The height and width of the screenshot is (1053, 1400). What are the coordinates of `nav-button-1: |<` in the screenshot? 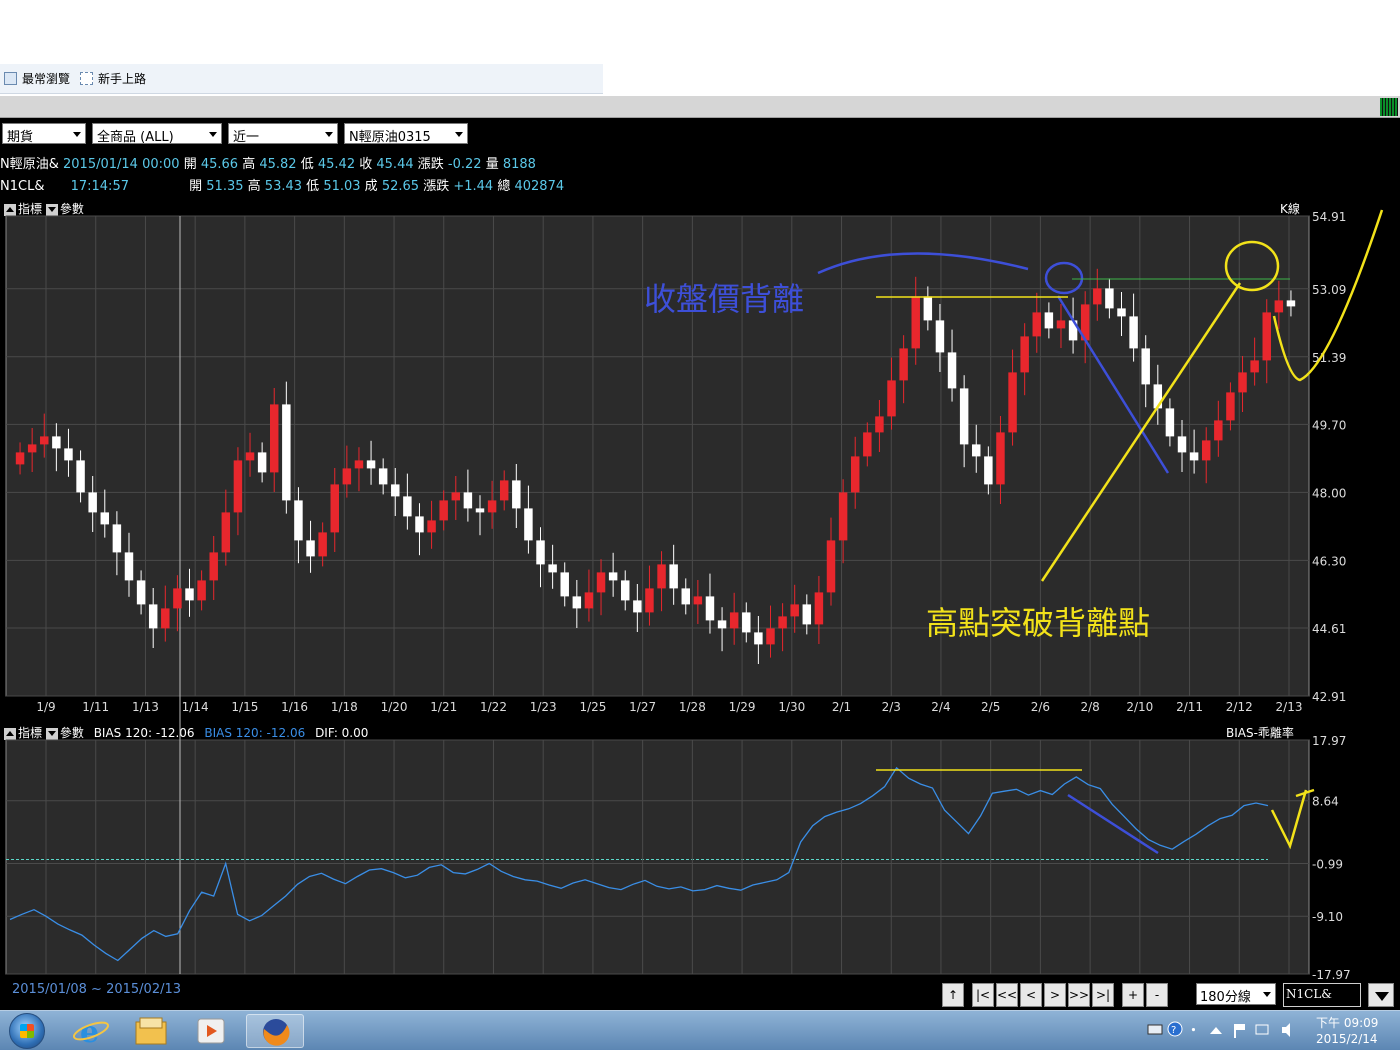 It's located at (983, 995).